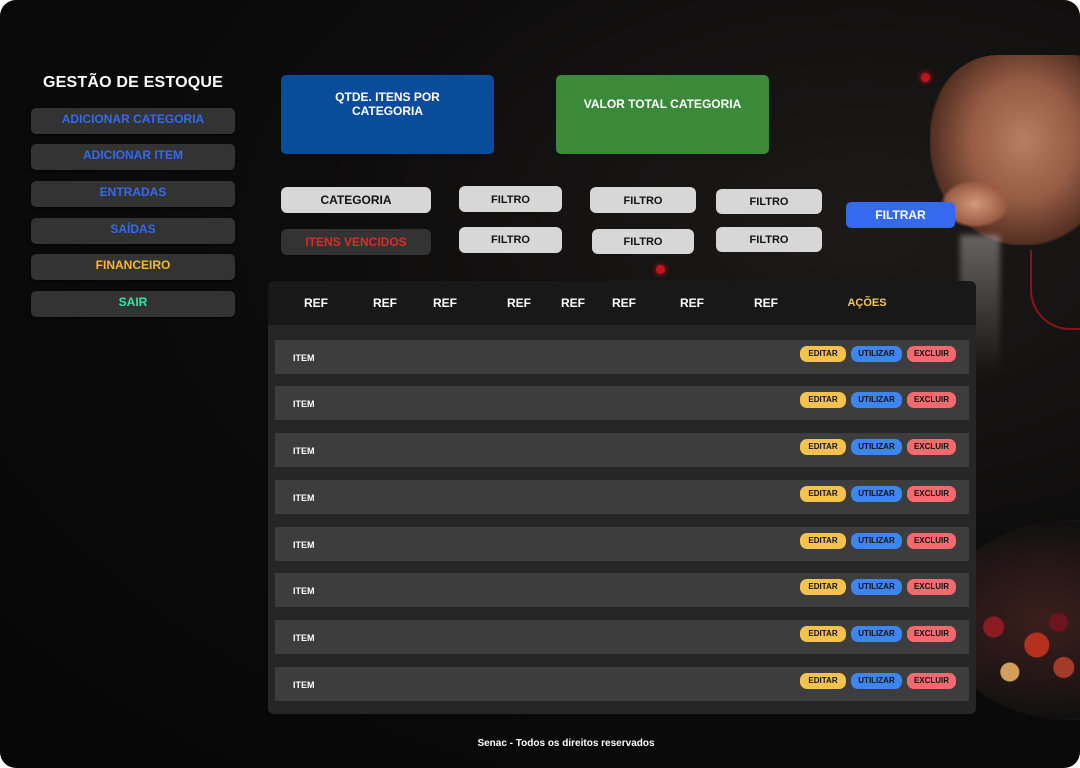 Image resolution: width=1080 pixels, height=768 pixels. I want to click on sidebar-item-label: SAIR, so click(133, 302).